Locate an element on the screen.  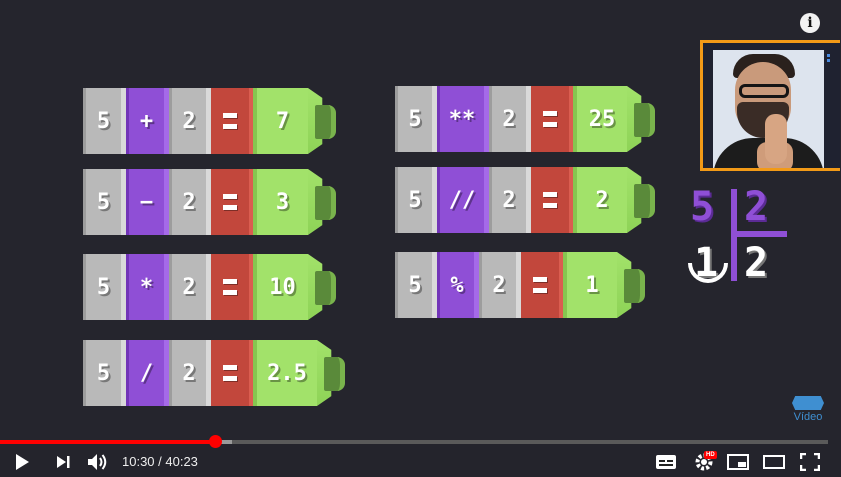
subtitles-button is located at coordinates (666, 462).